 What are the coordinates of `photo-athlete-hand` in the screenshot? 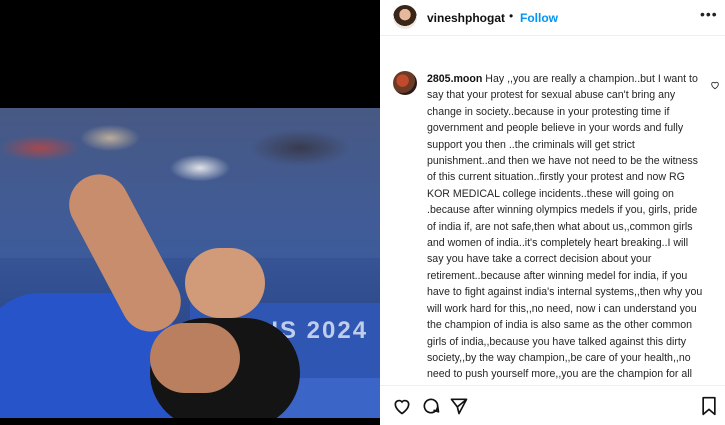 It's located at (225, 283).